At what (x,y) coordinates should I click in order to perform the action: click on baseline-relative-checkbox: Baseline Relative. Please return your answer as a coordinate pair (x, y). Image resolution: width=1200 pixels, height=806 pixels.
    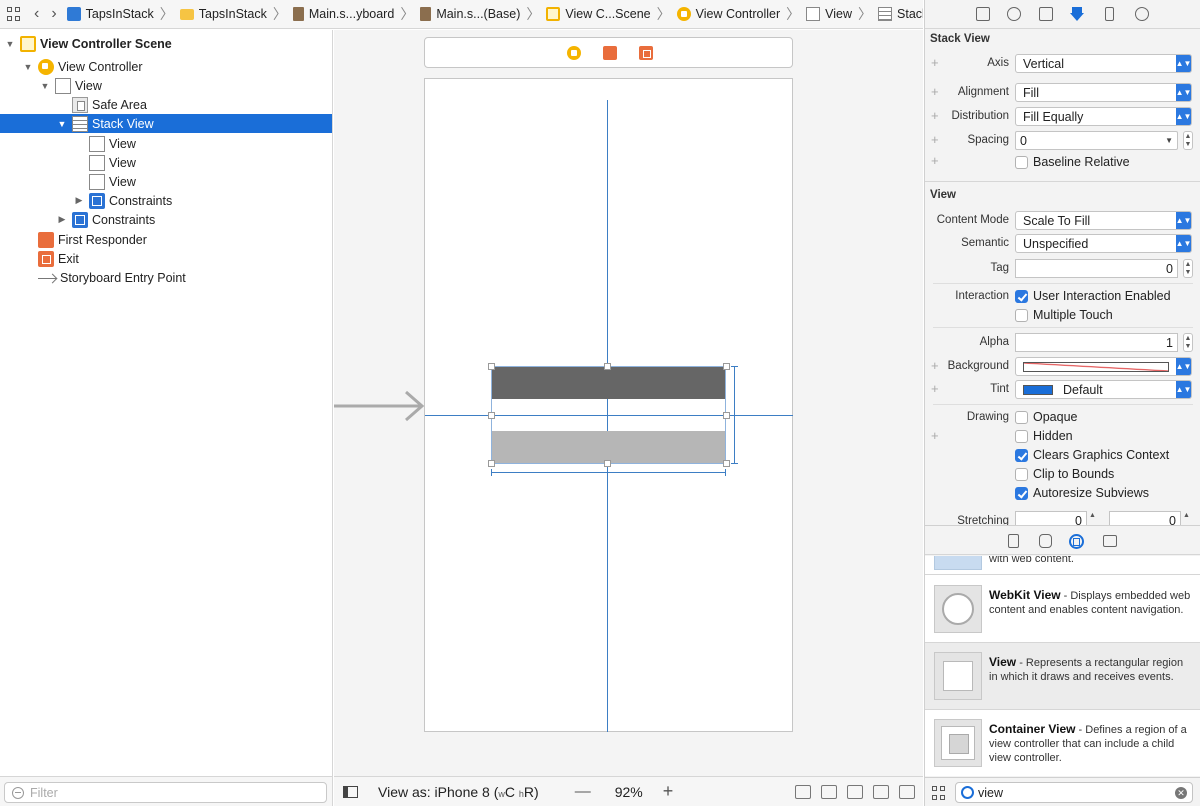
    Looking at the image, I should click on (1072, 162).